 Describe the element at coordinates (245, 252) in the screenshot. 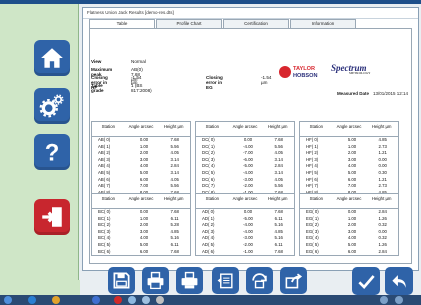

I see `table-row: AD( 6) -1.00 7.68` at that location.